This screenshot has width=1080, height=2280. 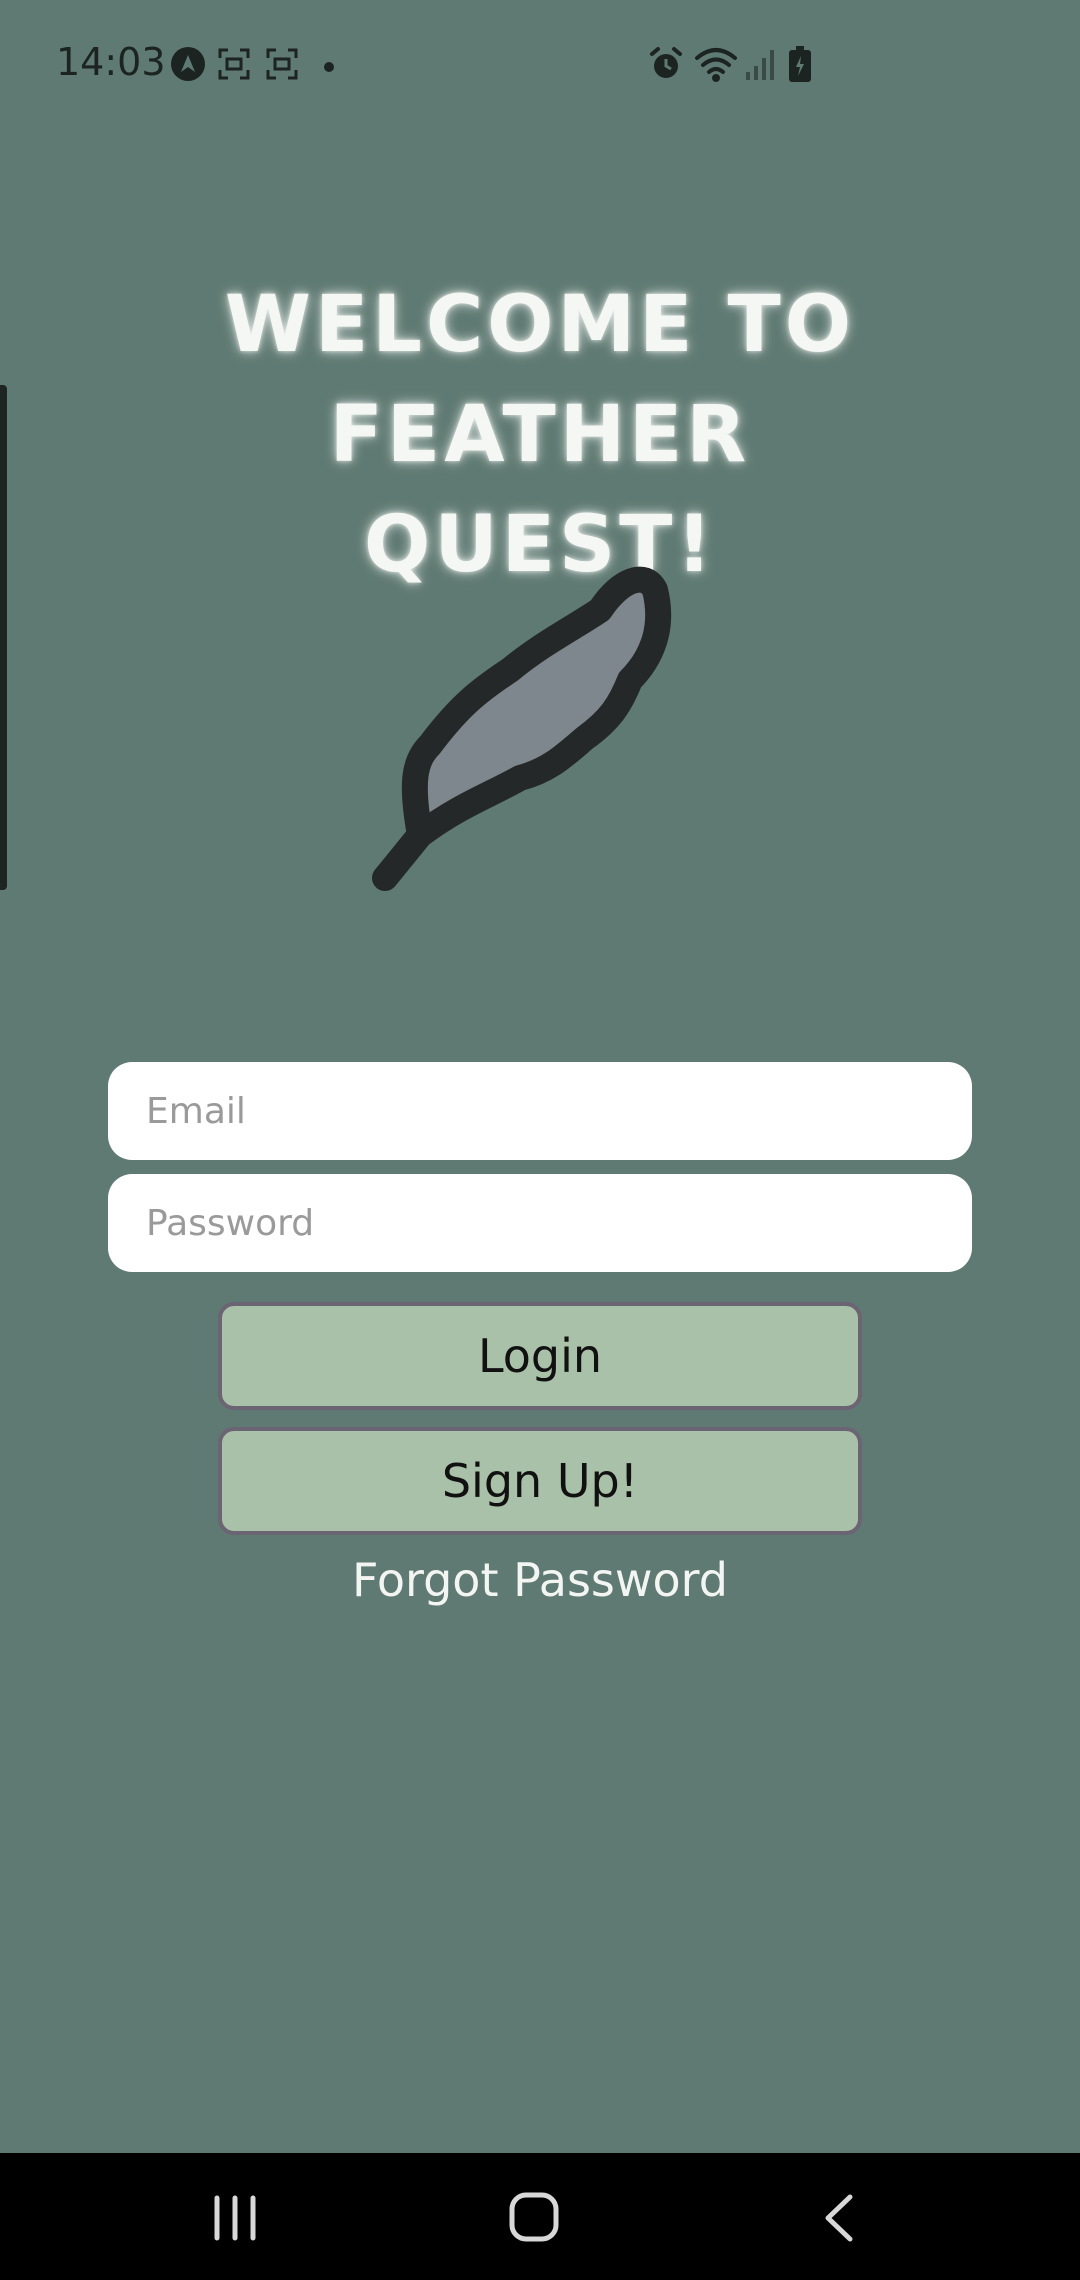 What do you see at coordinates (540, 1356) in the screenshot?
I see `login-button: Login` at bounding box center [540, 1356].